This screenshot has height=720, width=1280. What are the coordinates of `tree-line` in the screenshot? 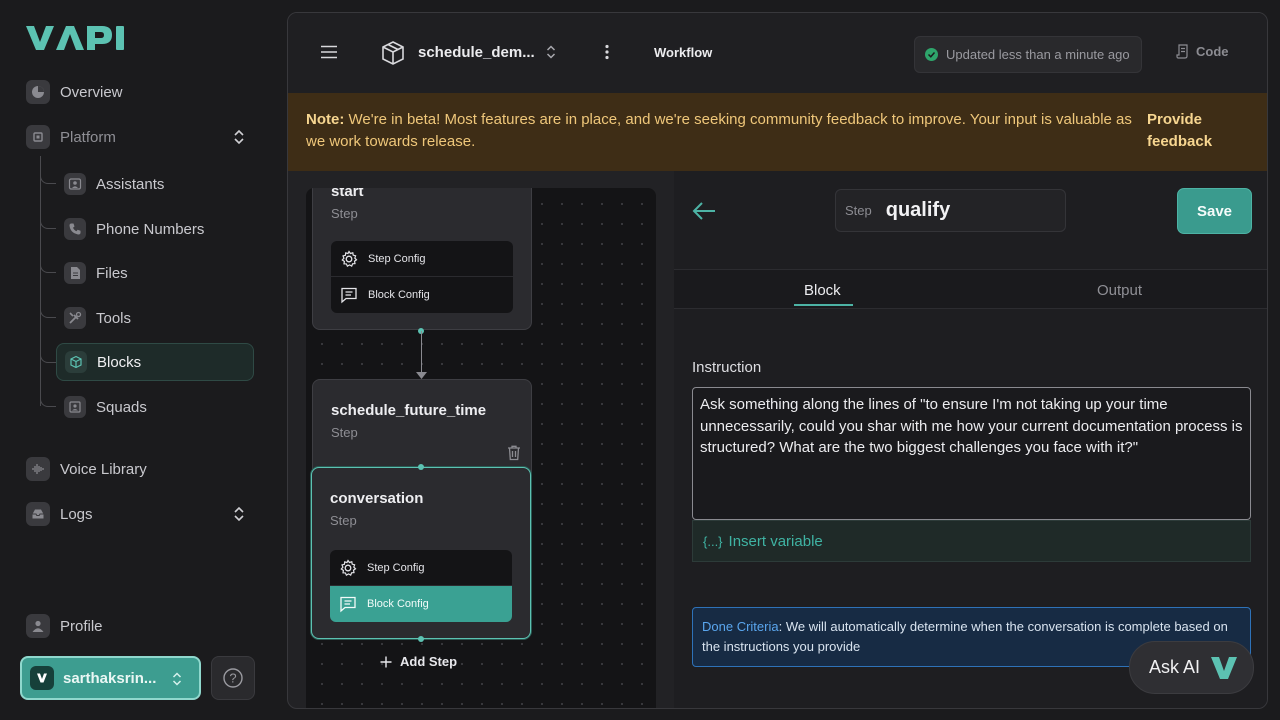 It's located at (40, 281).